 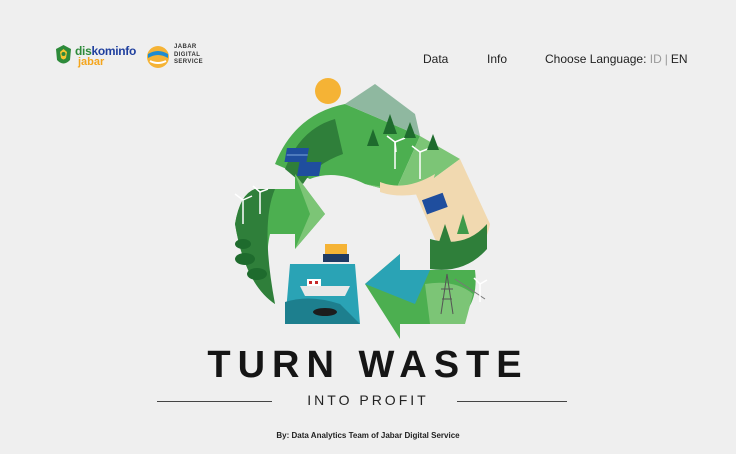 I want to click on hero-title: TURN WASTE, so click(x=368, y=365).